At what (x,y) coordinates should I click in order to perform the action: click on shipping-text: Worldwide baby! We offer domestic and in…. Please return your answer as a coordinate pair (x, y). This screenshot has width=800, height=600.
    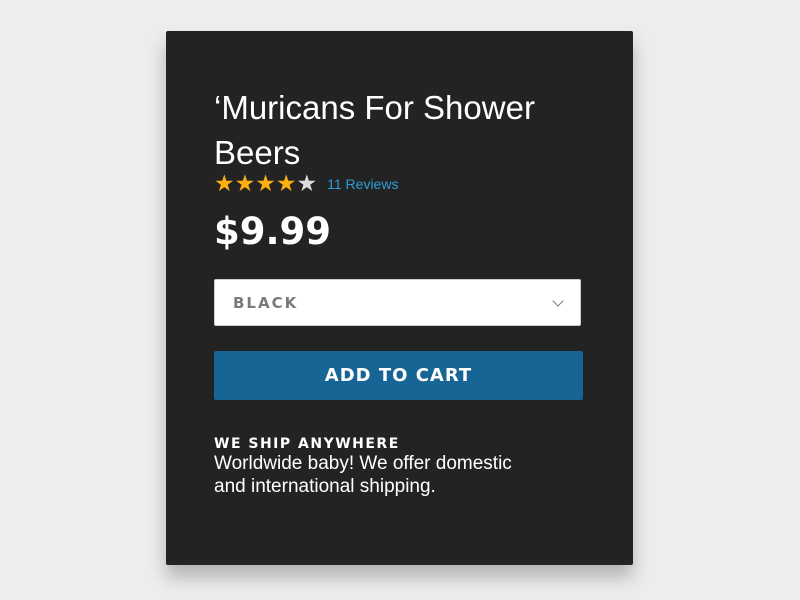
    Looking at the image, I should click on (363, 475).